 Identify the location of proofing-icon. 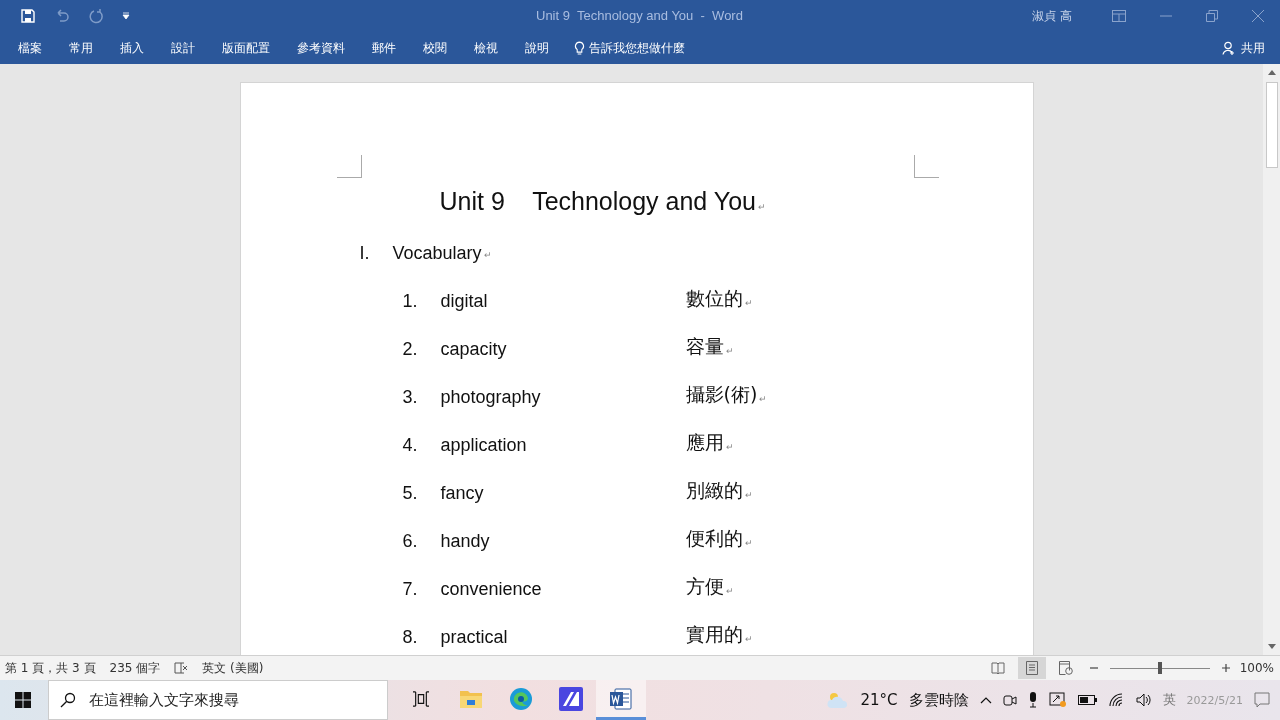
(181, 668).